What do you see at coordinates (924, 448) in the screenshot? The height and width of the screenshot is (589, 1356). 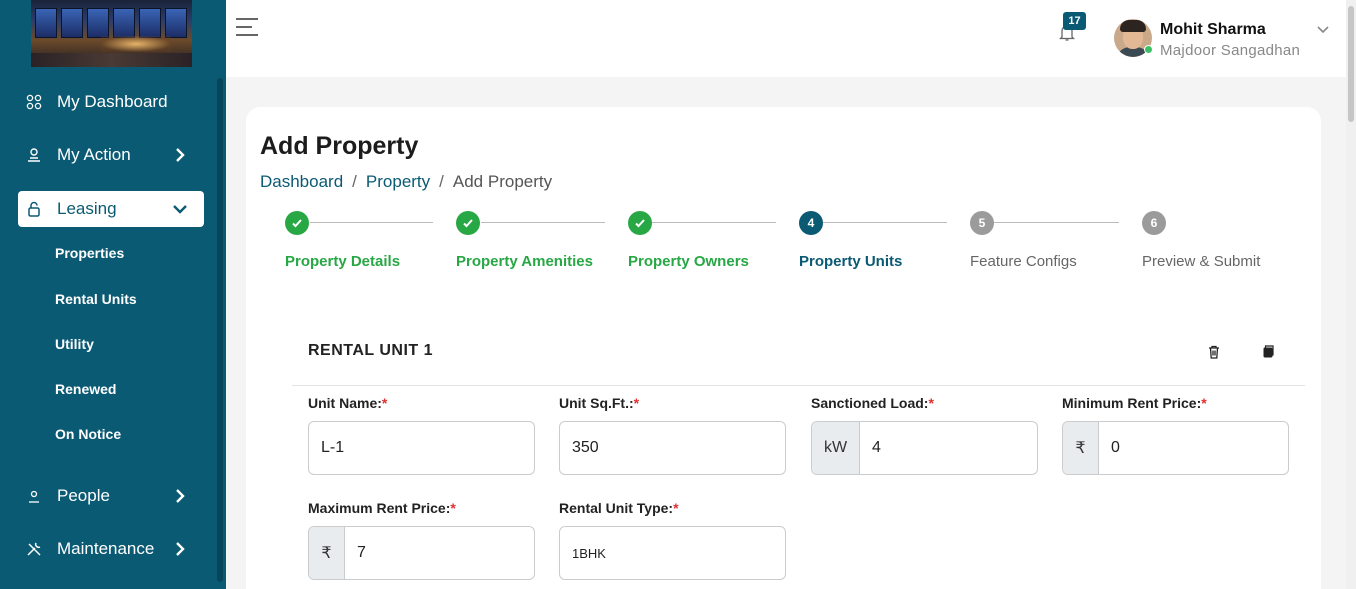 I see `sanctioned-load-input: kW 4` at bounding box center [924, 448].